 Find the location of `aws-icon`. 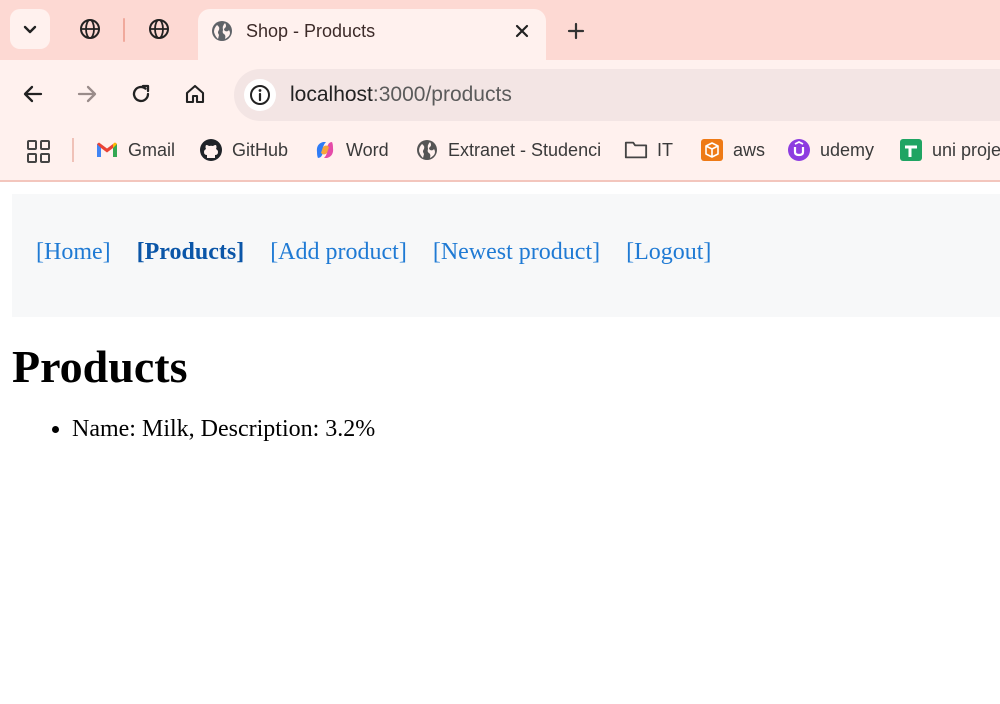

aws-icon is located at coordinates (712, 150).